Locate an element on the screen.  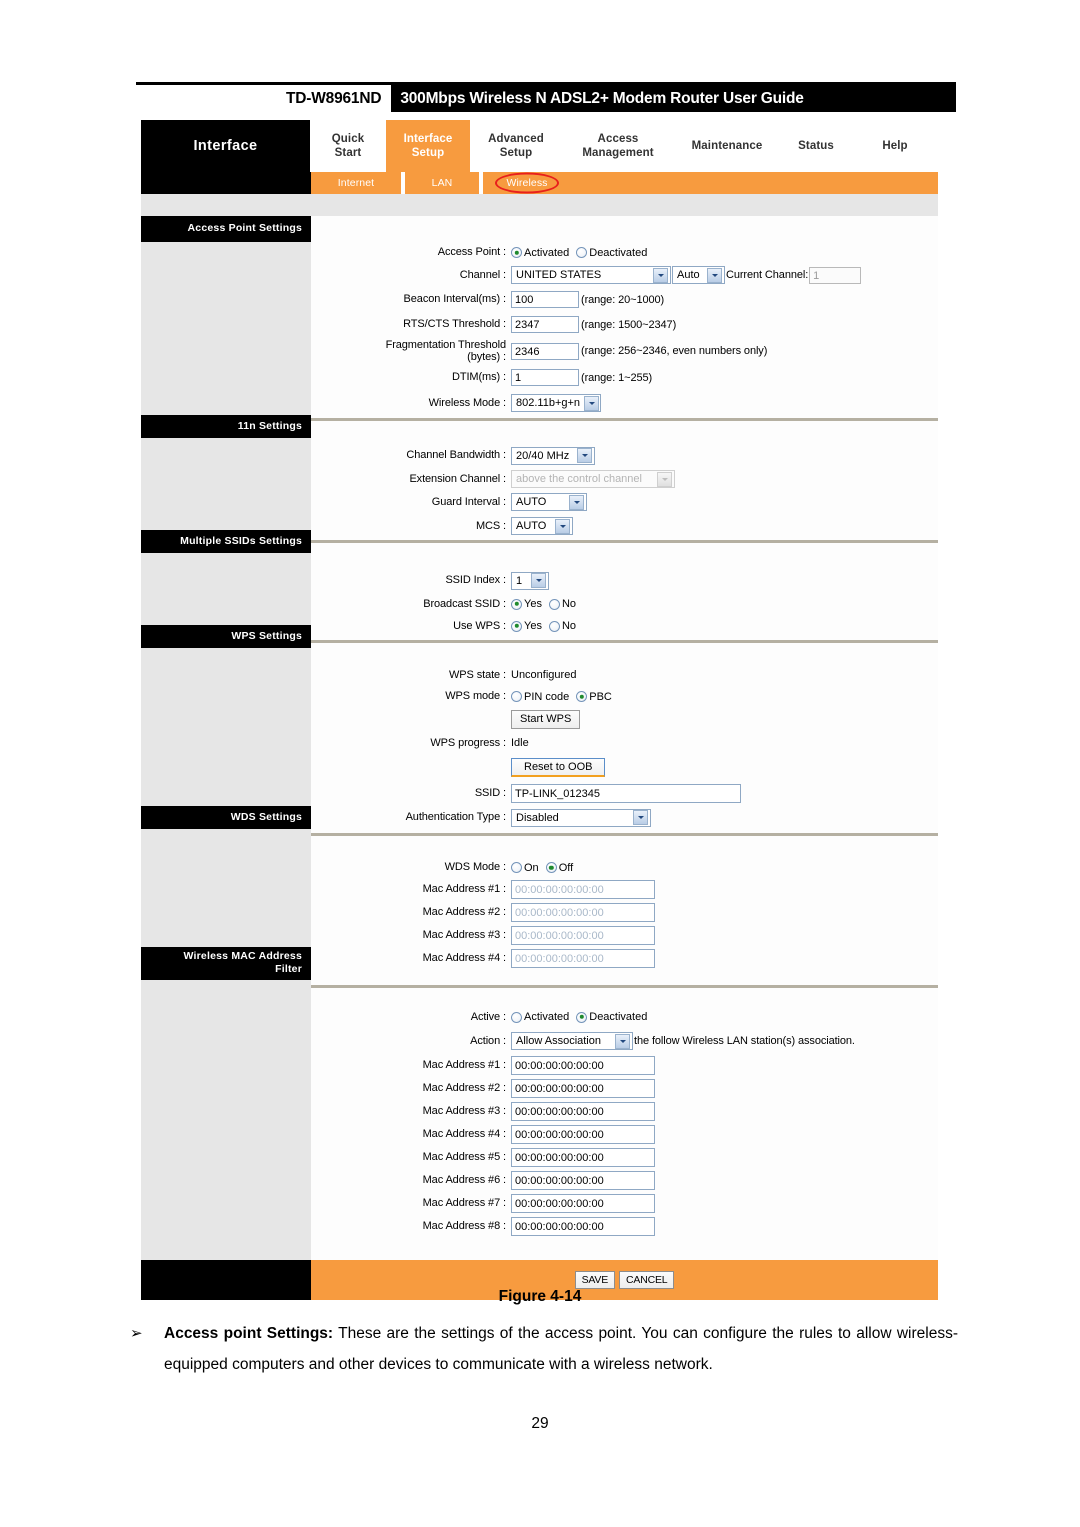
content-top-spacer is located at coordinates (539, 205).